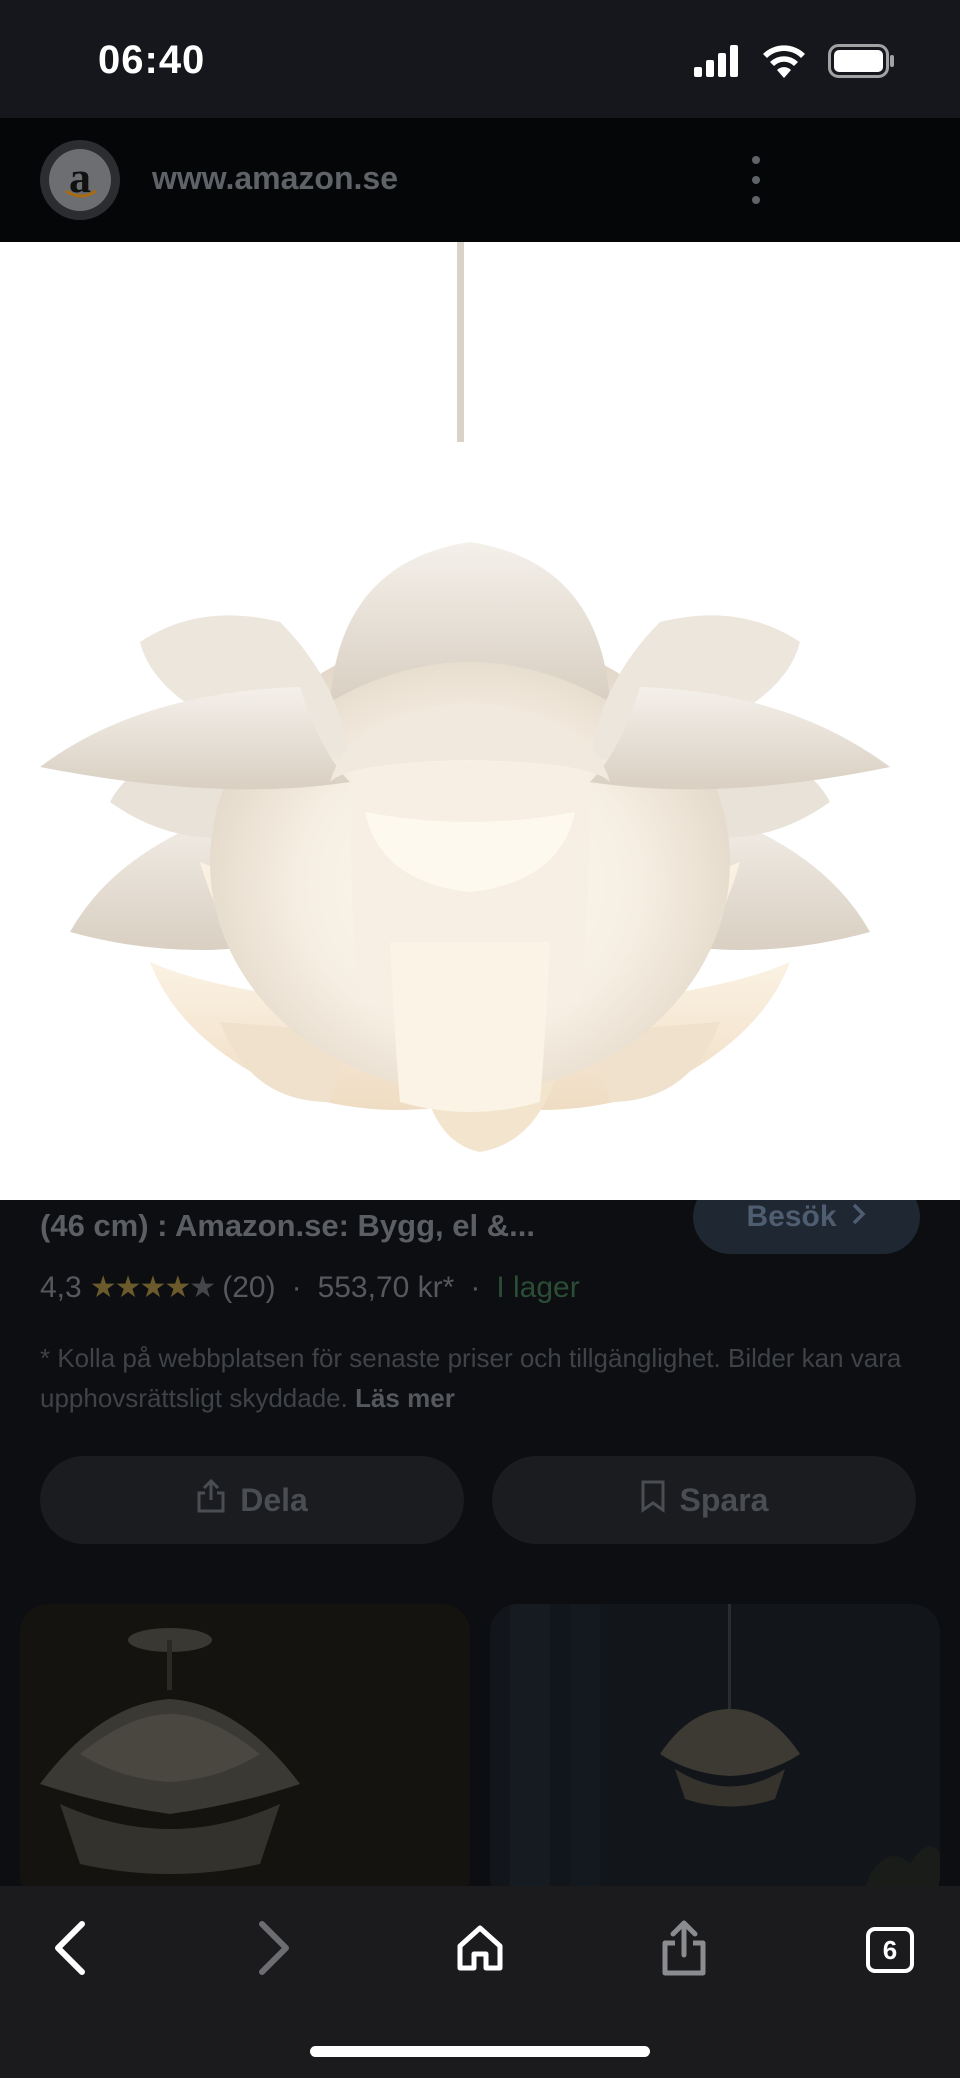  I want to click on amazon-logo-icon: a, so click(80, 180).